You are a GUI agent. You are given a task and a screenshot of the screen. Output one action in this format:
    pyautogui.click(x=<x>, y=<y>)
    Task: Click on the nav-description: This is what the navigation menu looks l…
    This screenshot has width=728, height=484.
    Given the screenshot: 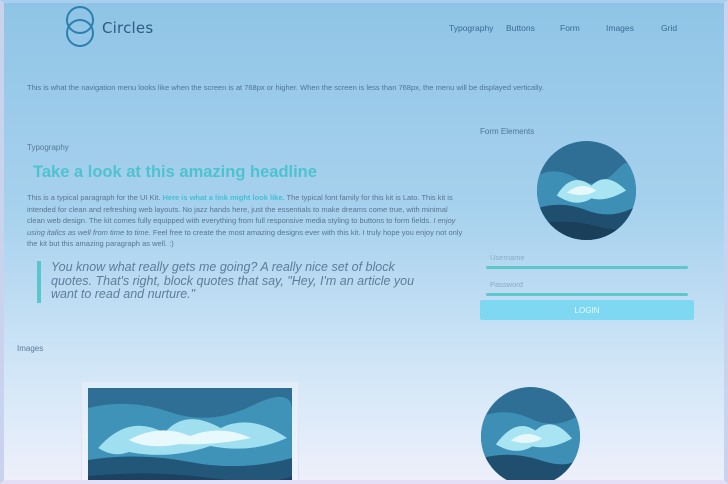 What is the action you would take?
    pyautogui.click(x=285, y=87)
    